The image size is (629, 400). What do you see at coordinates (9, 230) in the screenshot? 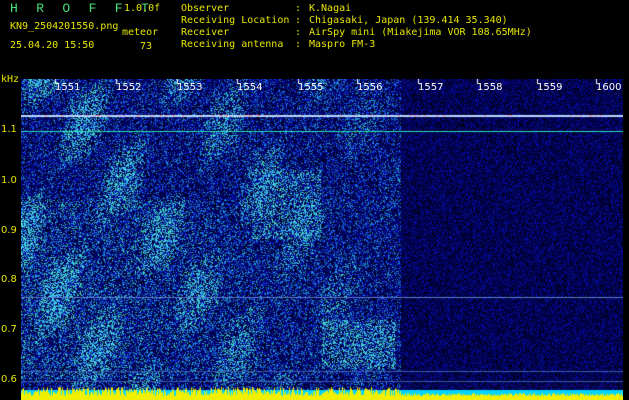
I see `y-tick-label: 0.9` at bounding box center [9, 230].